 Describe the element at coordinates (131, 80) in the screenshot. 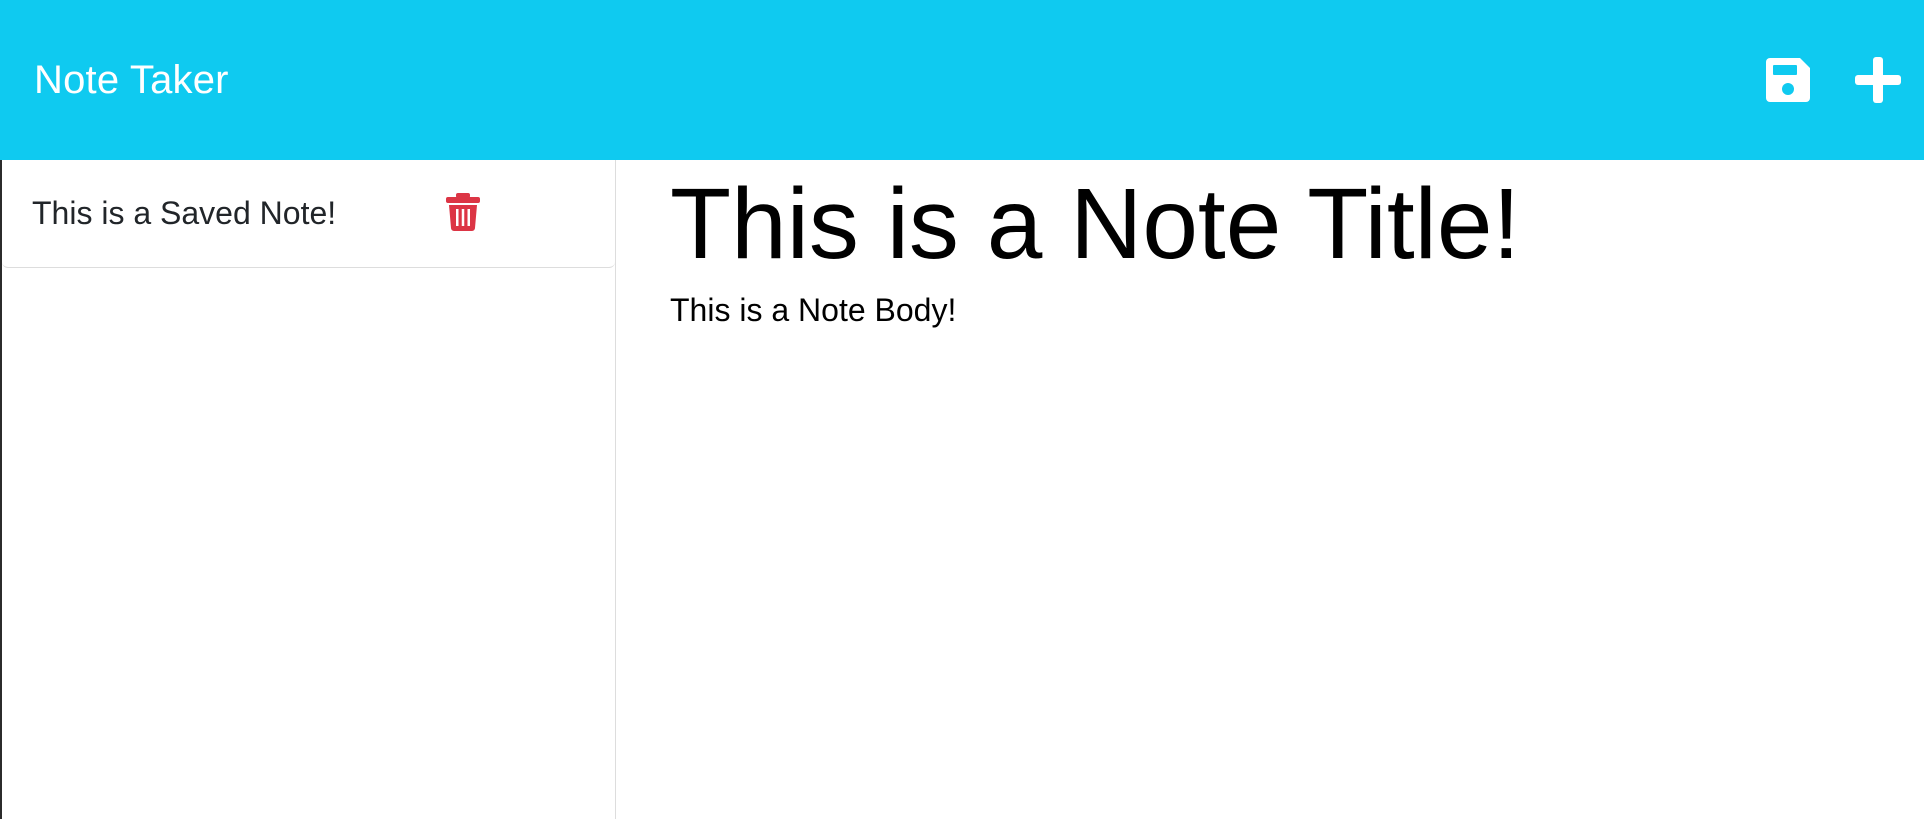

I see `app-title: Note Taker` at that location.